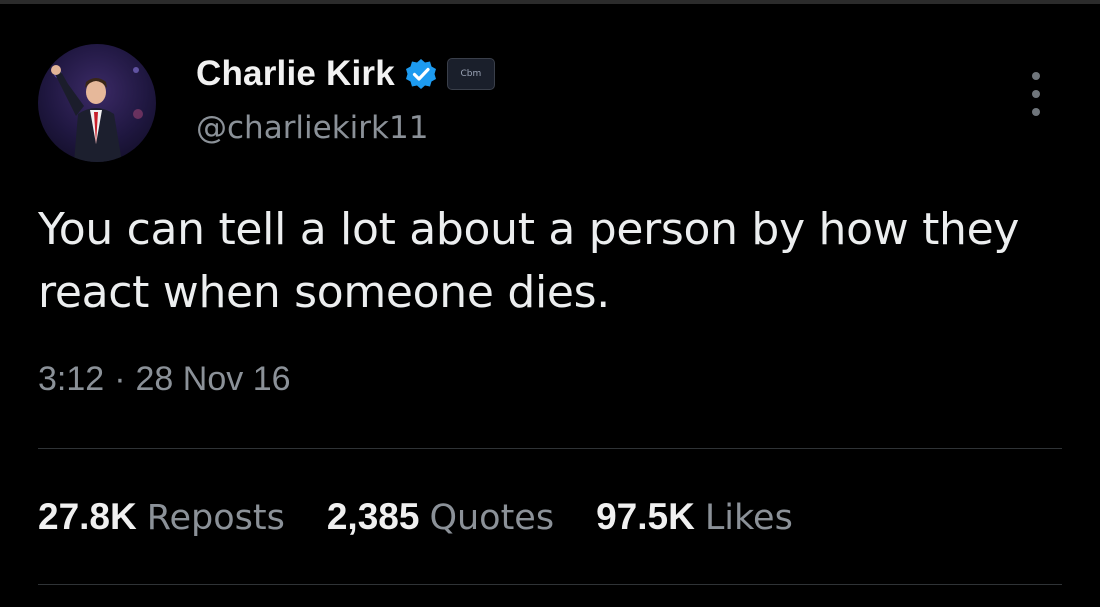  I want to click on more-options-button, so click(1036, 94).